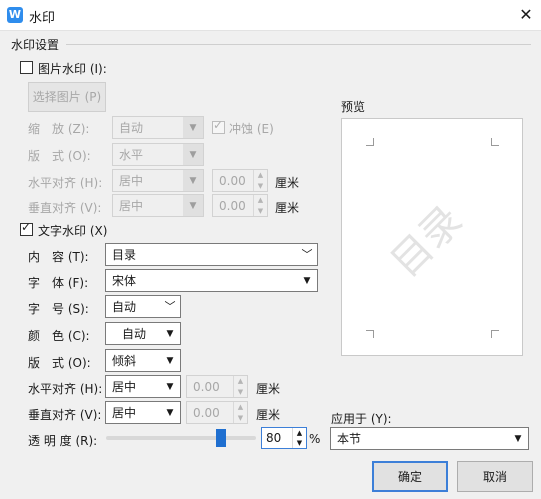 The width and height of the screenshot is (541, 499). Describe the element at coordinates (349, 439) in the screenshot. I see `apply-to-value: 本节` at that location.